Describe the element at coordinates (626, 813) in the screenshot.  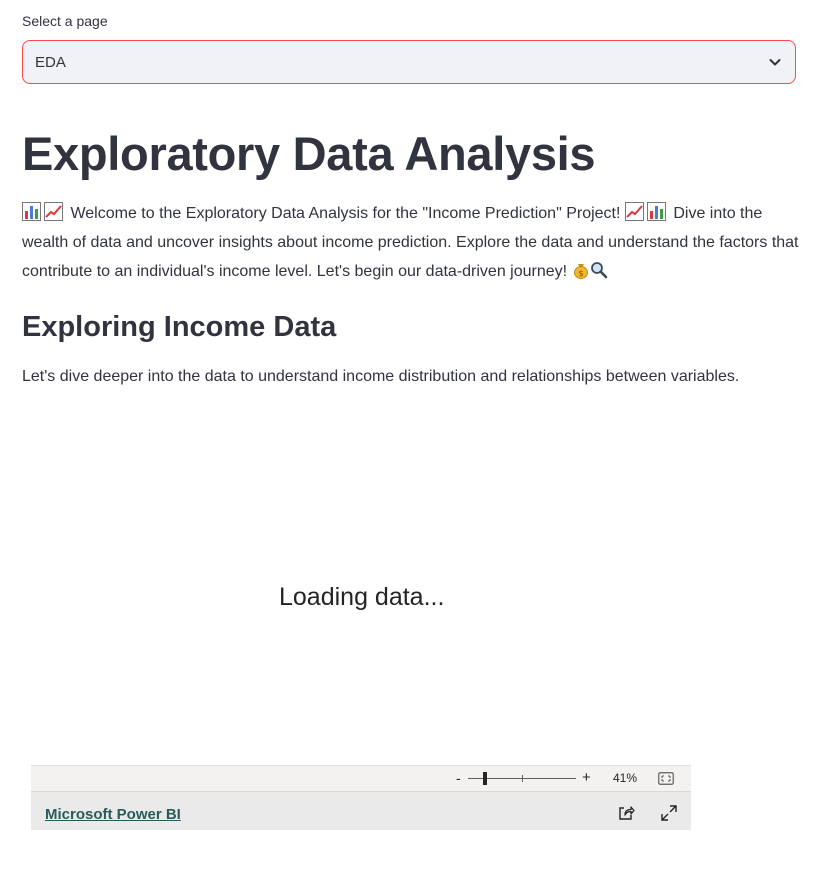
I see `share-icon` at that location.